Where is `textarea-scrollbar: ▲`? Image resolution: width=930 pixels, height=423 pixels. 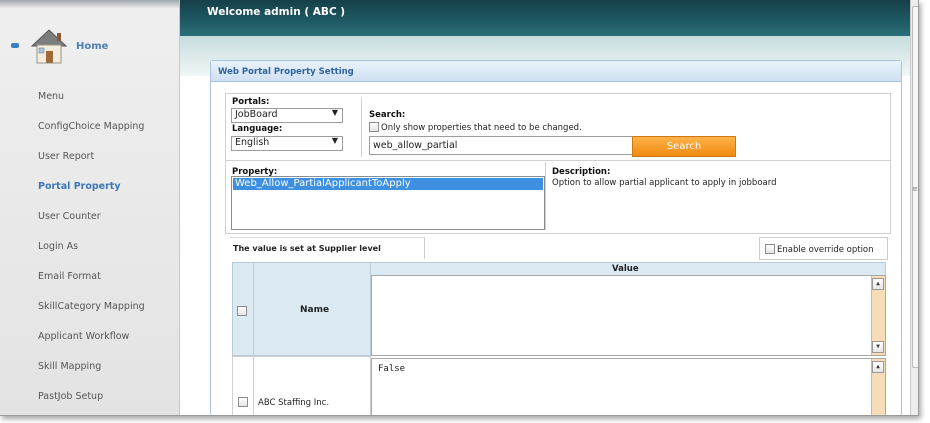
textarea-scrollbar: ▲ is located at coordinates (878, 387).